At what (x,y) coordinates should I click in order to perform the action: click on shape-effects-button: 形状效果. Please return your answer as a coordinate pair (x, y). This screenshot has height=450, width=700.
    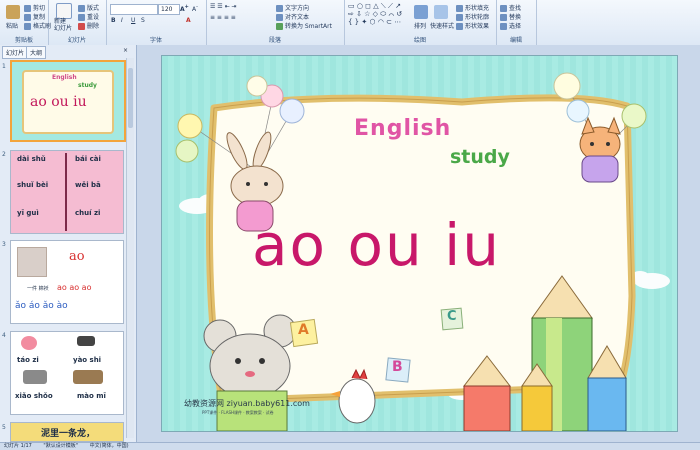
    Looking at the image, I should click on (472, 25).